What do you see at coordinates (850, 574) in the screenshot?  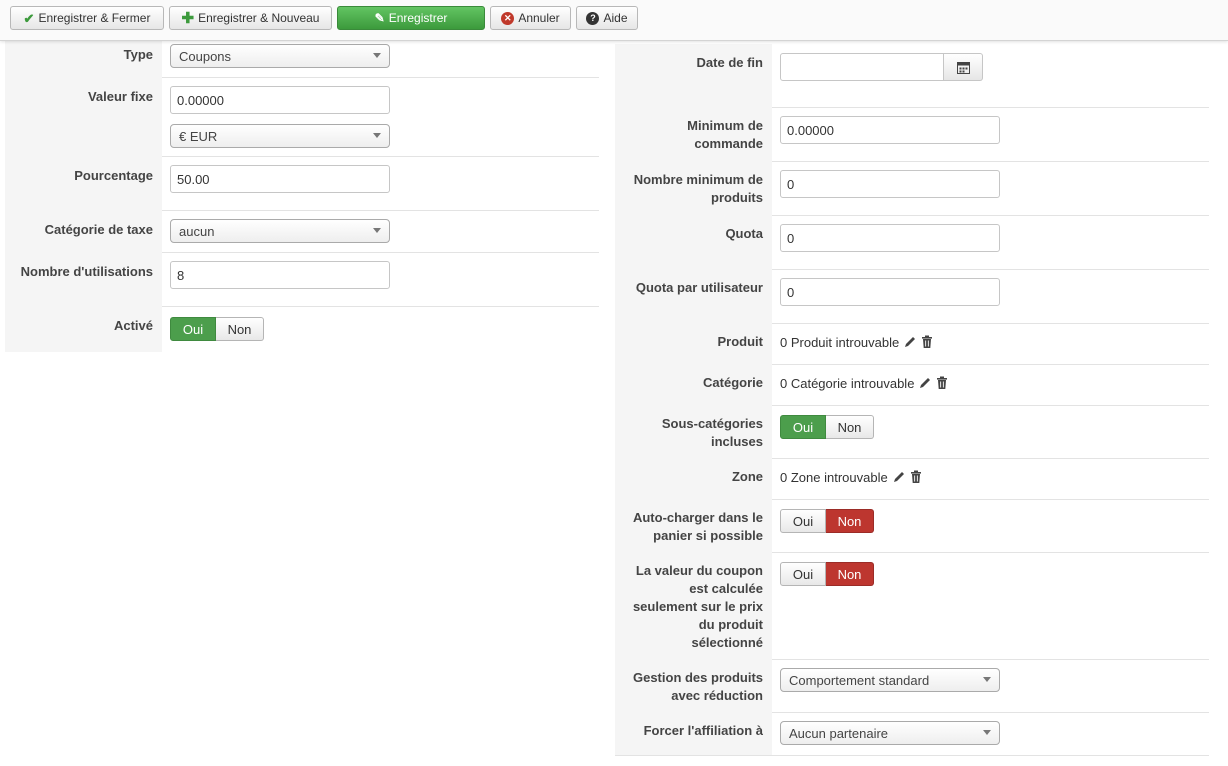 I see `coupon-value-no-button: Non` at bounding box center [850, 574].